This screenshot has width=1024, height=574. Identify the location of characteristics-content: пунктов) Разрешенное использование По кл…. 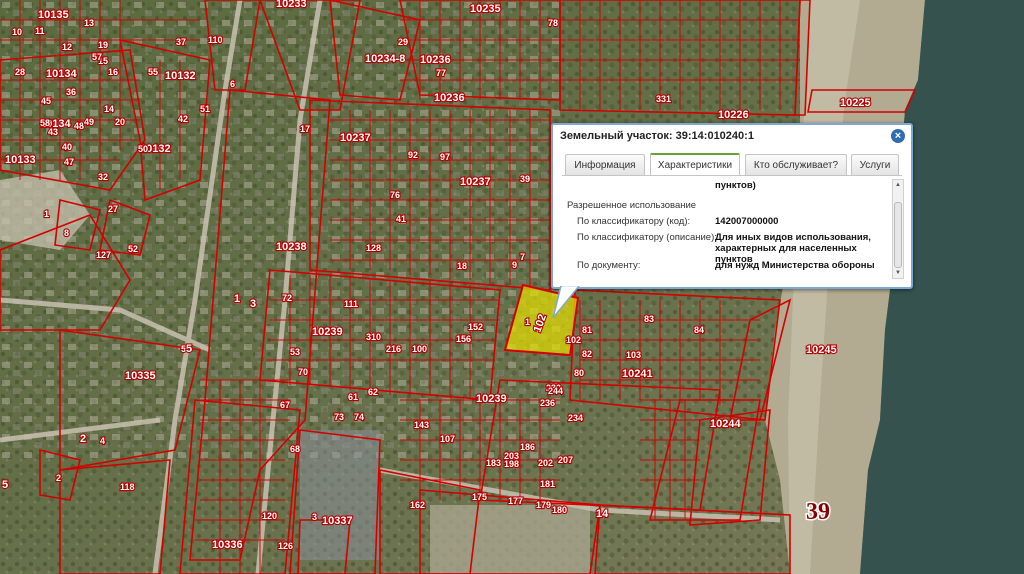
(725, 228).